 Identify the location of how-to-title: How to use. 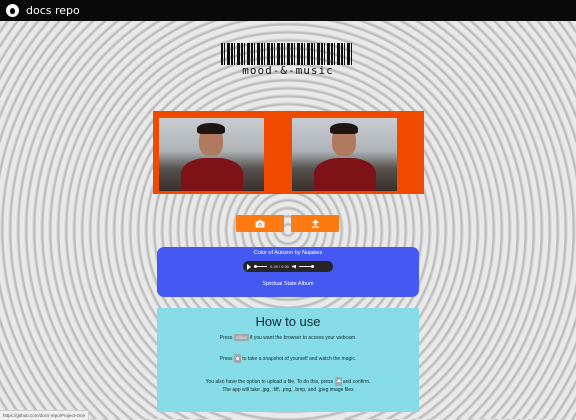
(288, 321).